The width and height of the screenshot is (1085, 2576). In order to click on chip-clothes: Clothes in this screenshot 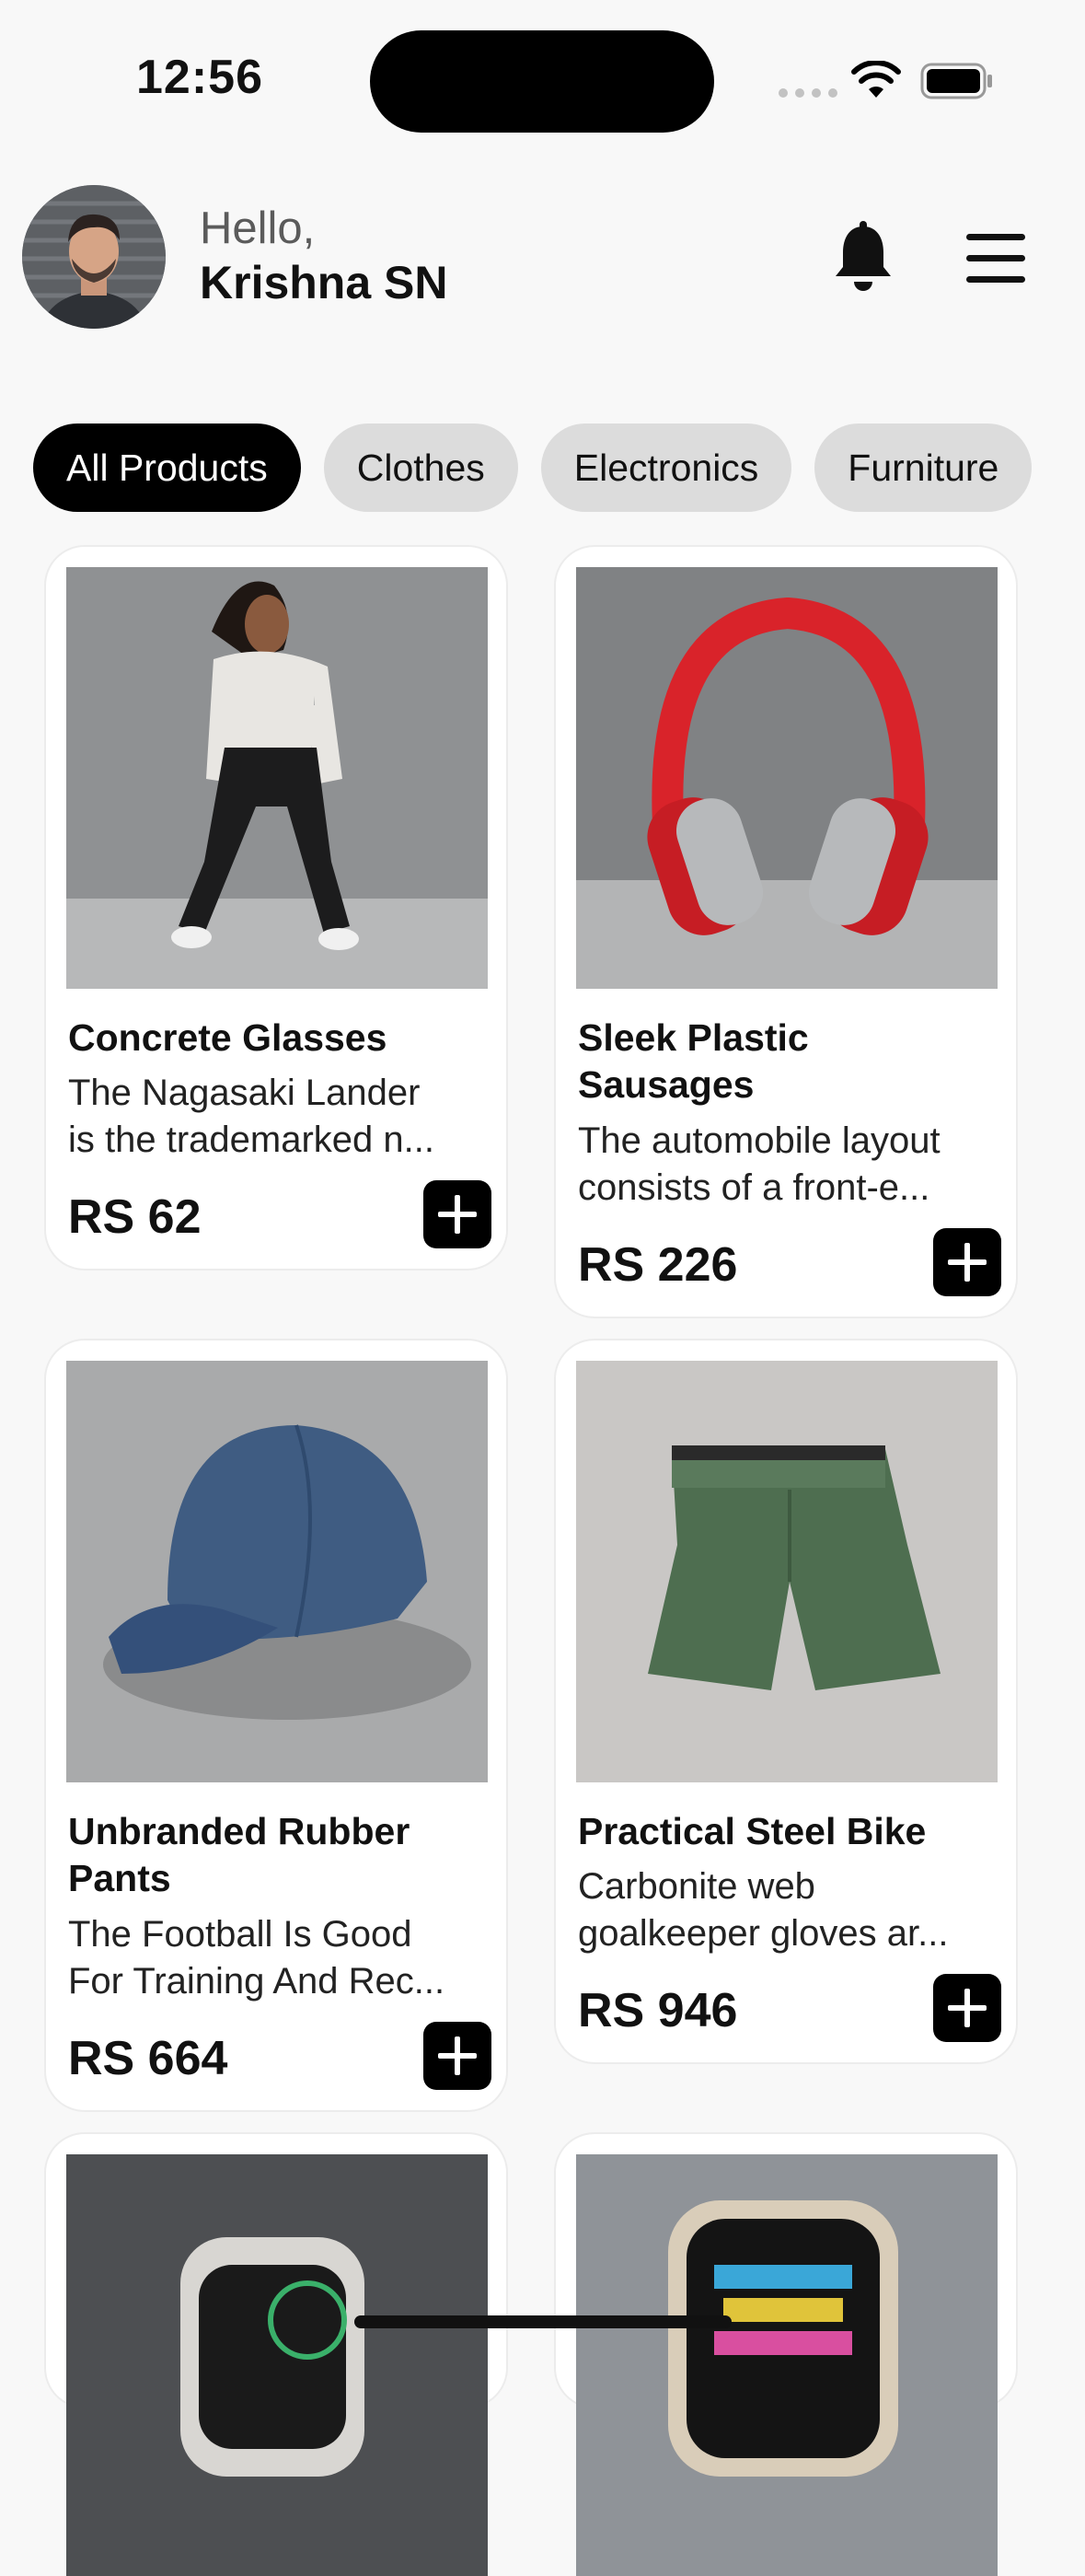, I will do `click(420, 468)`.